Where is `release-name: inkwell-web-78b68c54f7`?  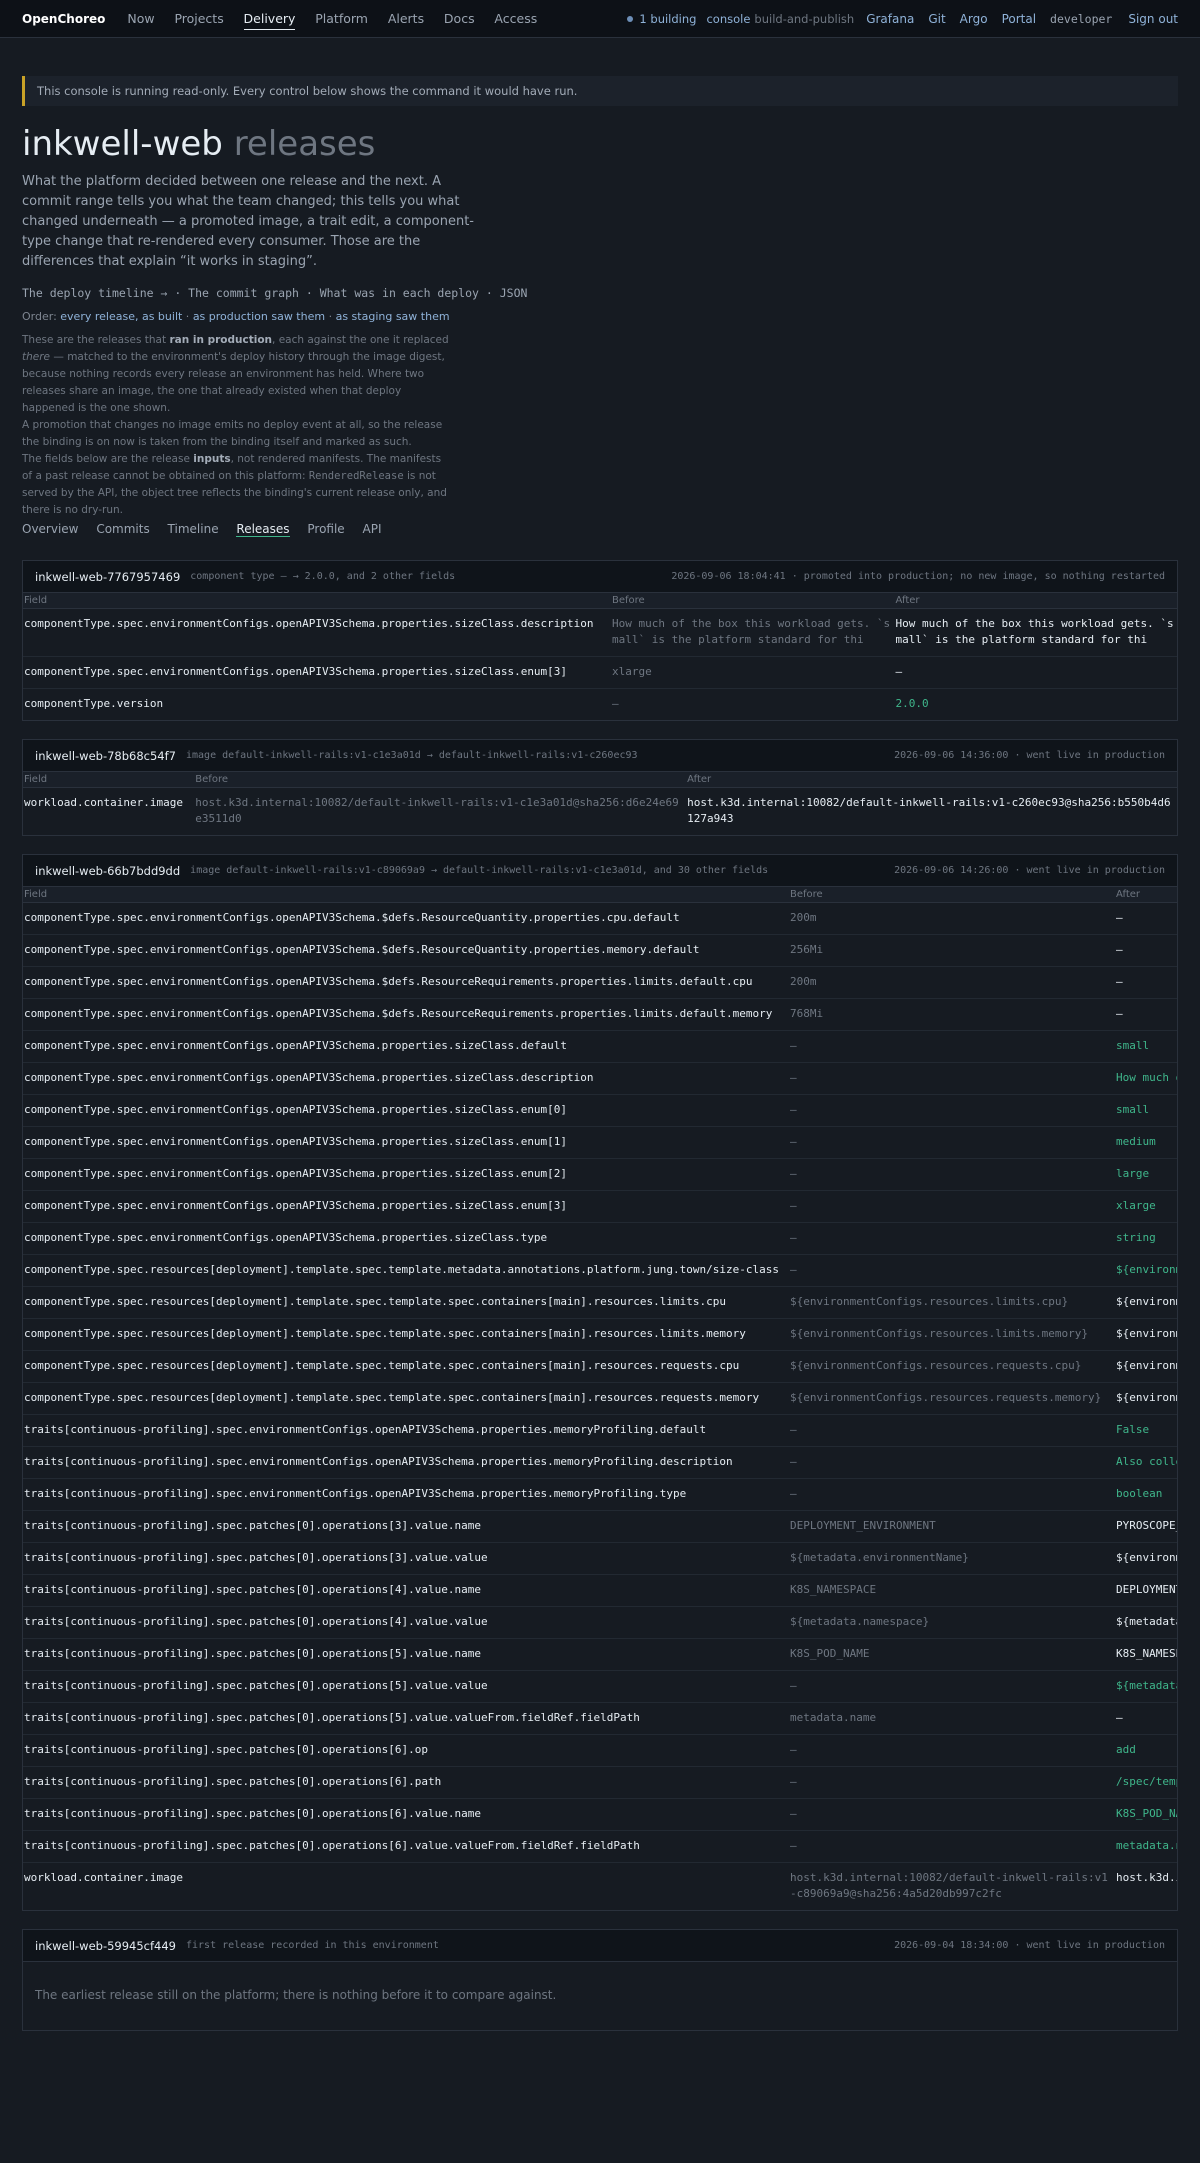 release-name: inkwell-web-78b68c54f7 is located at coordinates (105, 756).